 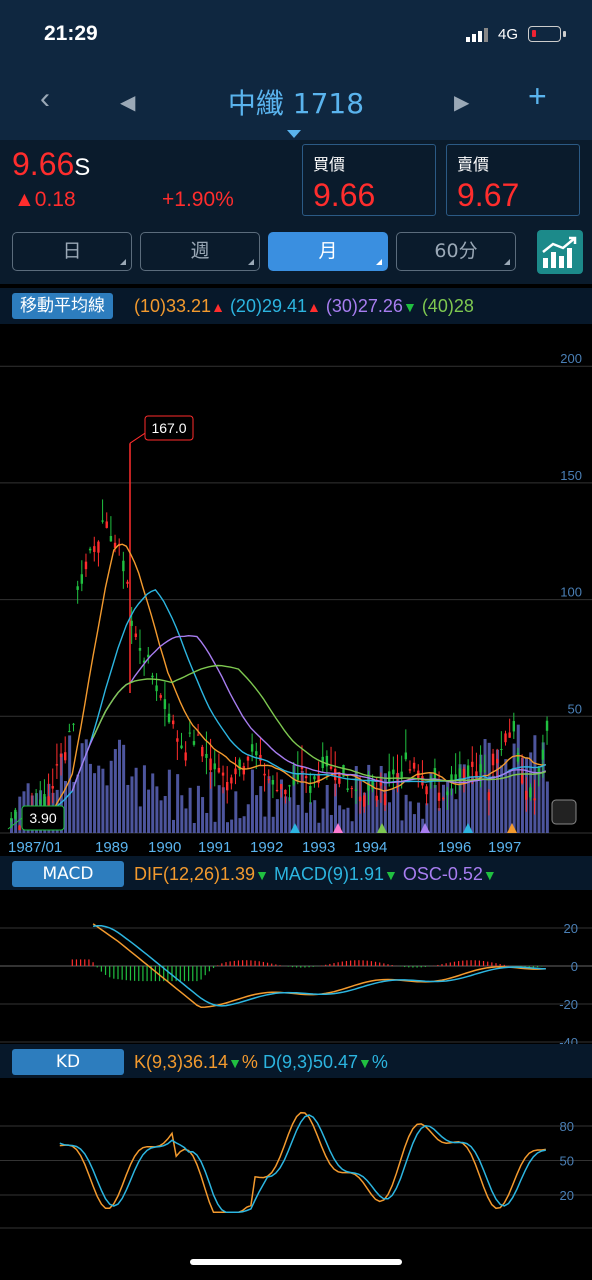 I want to click on kd-chart: 80 50 20, so click(x=296, y=1158).